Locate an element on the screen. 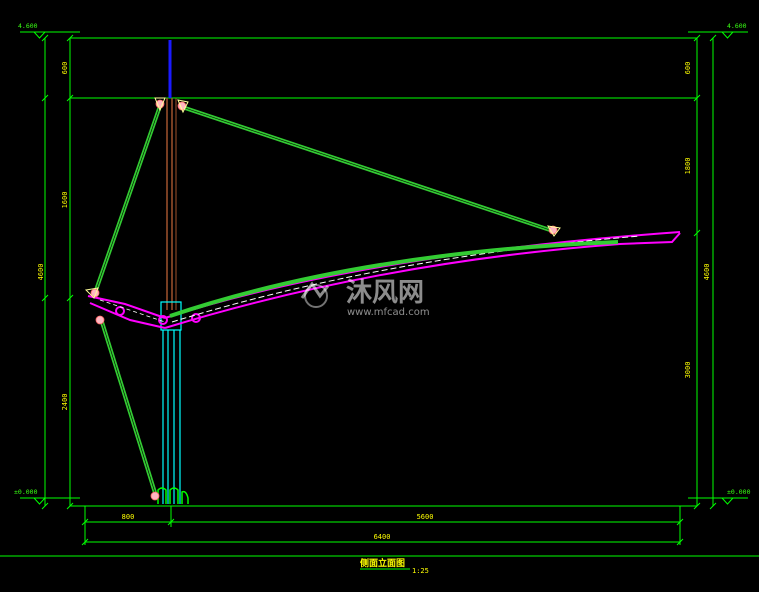  steel-column is located at coordinates (171, 402).